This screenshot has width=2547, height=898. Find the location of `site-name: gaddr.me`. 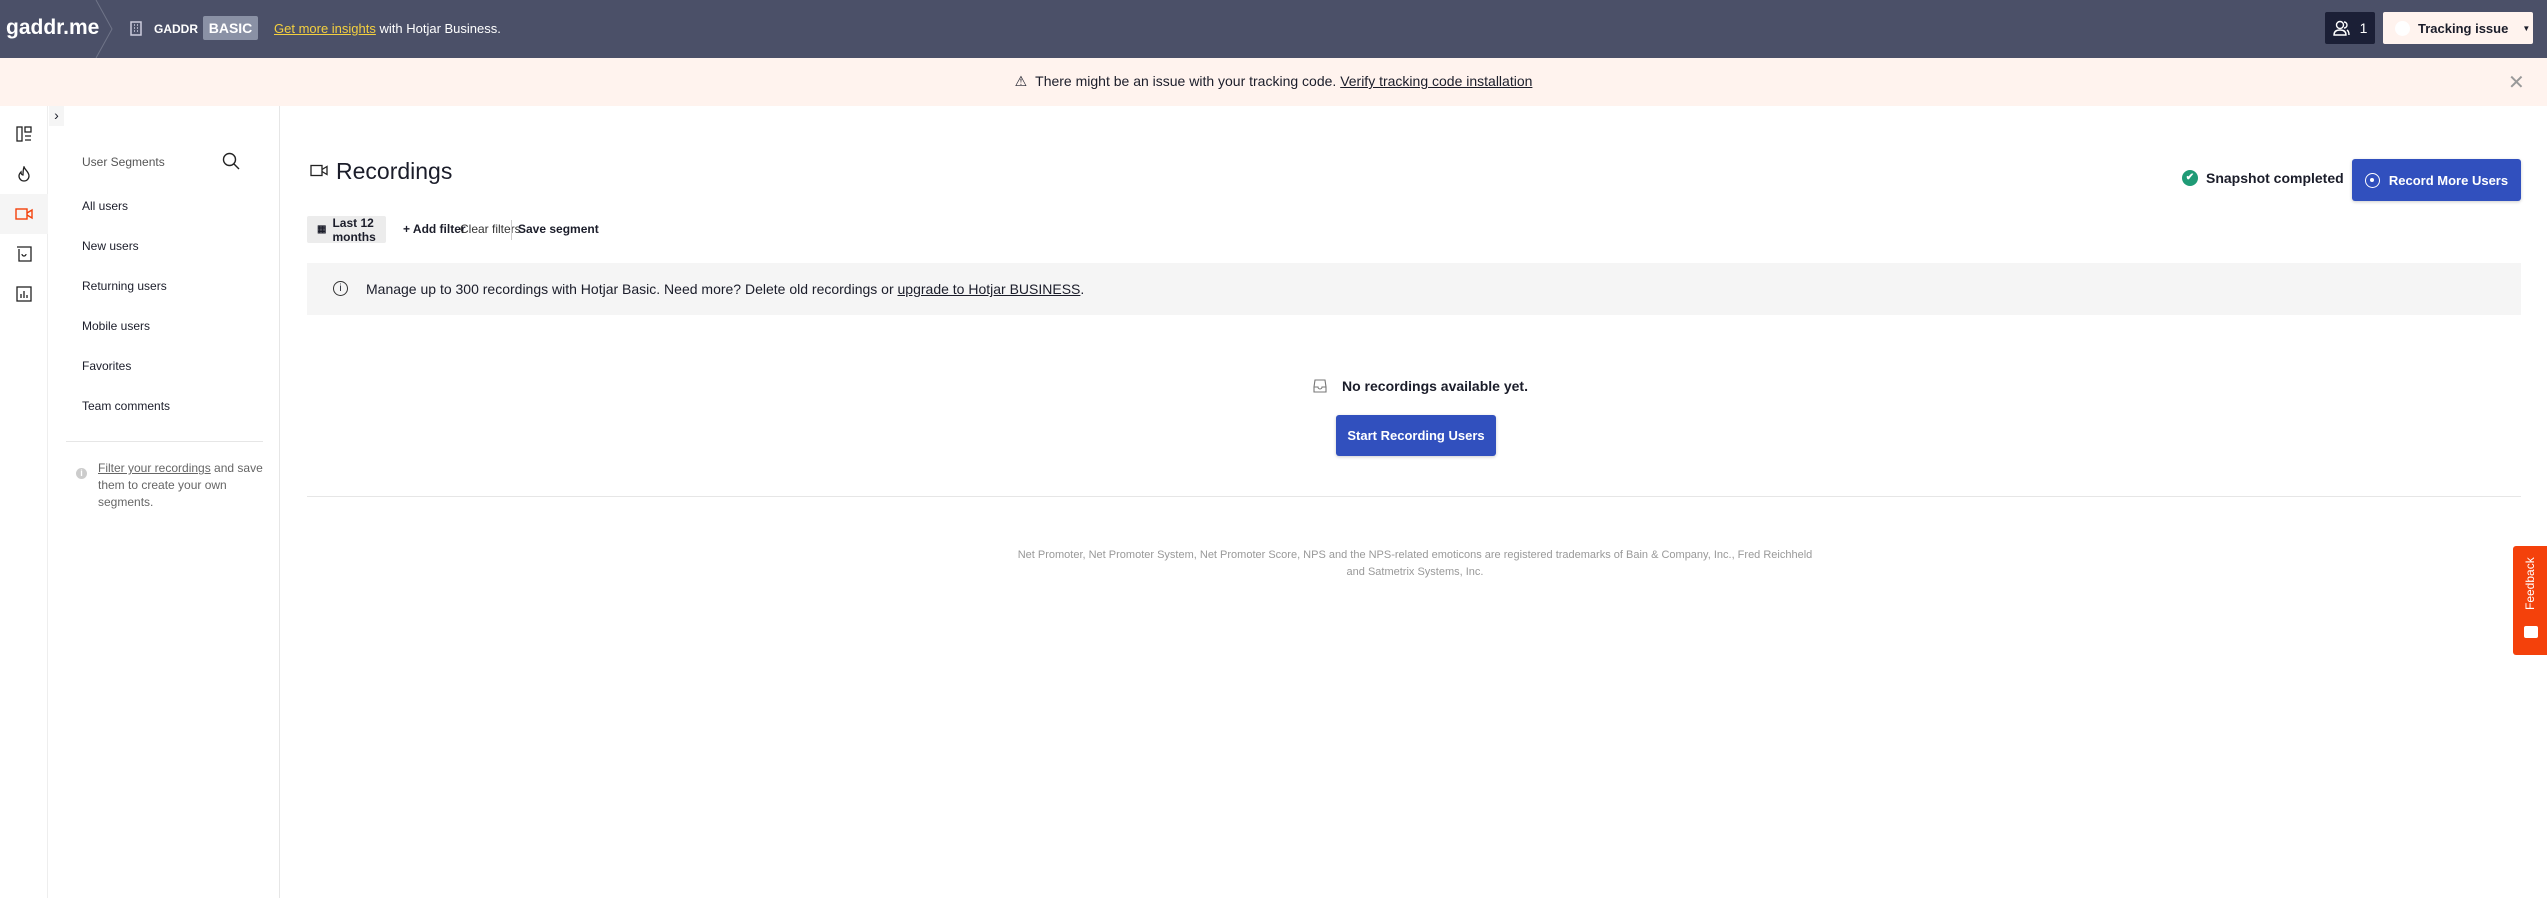

site-name: gaddr.me is located at coordinates (52, 28).